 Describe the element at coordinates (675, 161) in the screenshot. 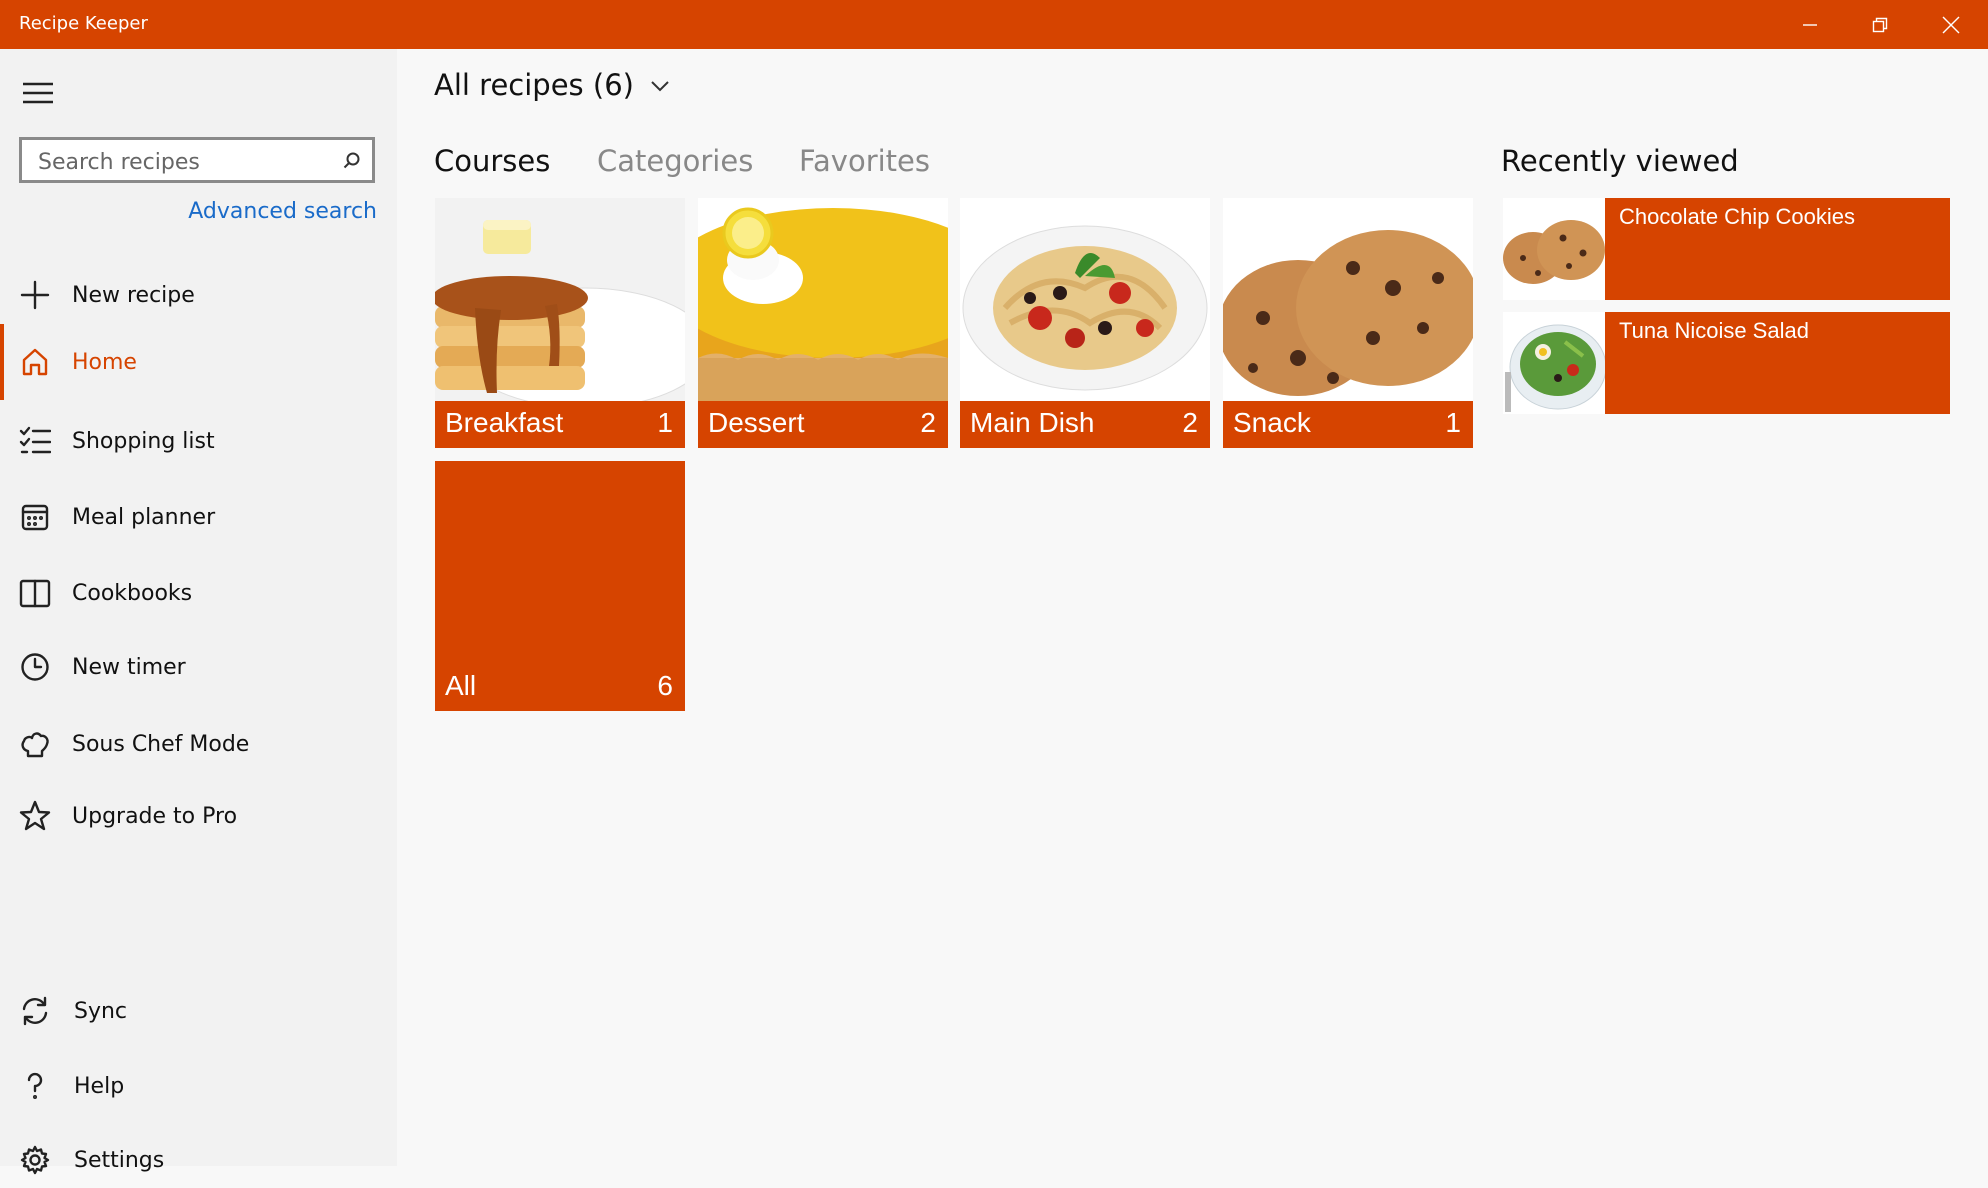

I see `tab-categories: Categories` at that location.